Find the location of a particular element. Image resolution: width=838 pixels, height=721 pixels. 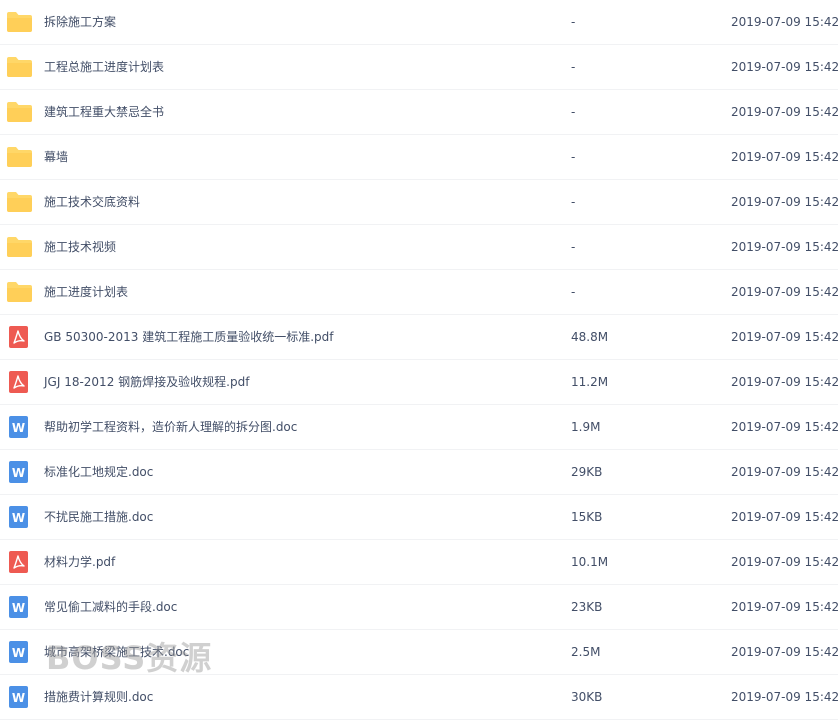

file-size: 29KB is located at coordinates (587, 472).